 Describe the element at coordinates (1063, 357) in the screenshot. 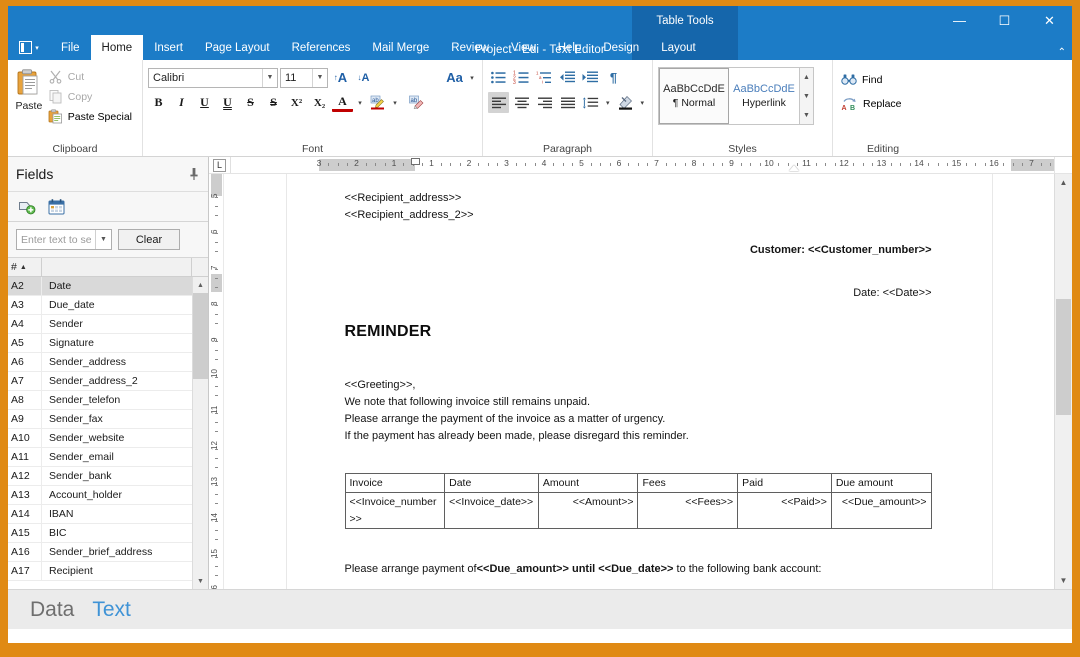

I see `document-scroll-thumb` at that location.